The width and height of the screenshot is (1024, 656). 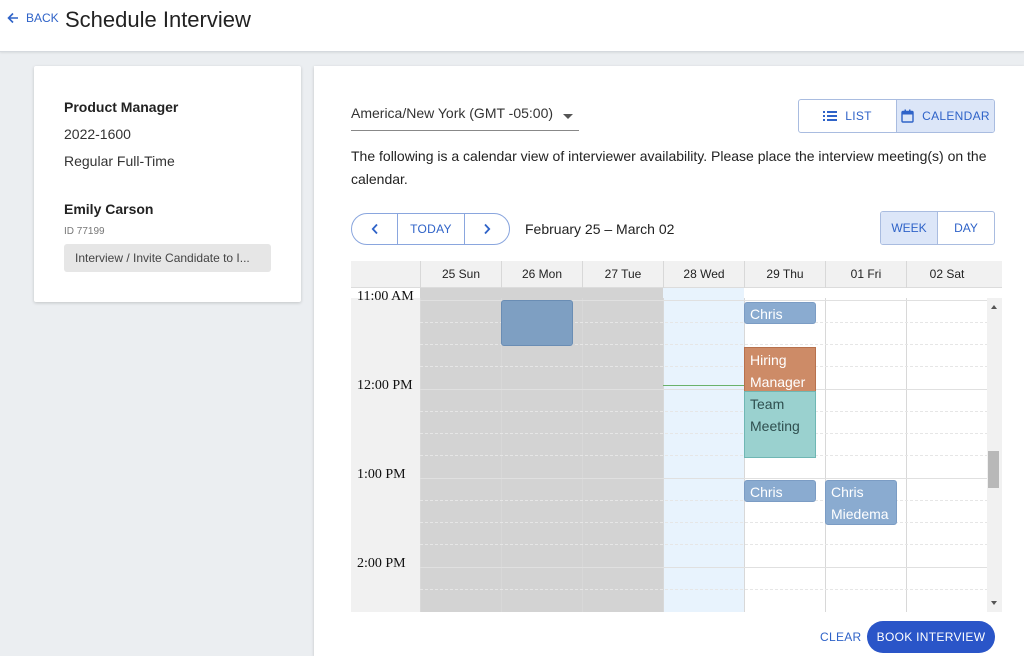 What do you see at coordinates (109, 209) in the screenshot?
I see `candidate-name: Emily Carson` at bounding box center [109, 209].